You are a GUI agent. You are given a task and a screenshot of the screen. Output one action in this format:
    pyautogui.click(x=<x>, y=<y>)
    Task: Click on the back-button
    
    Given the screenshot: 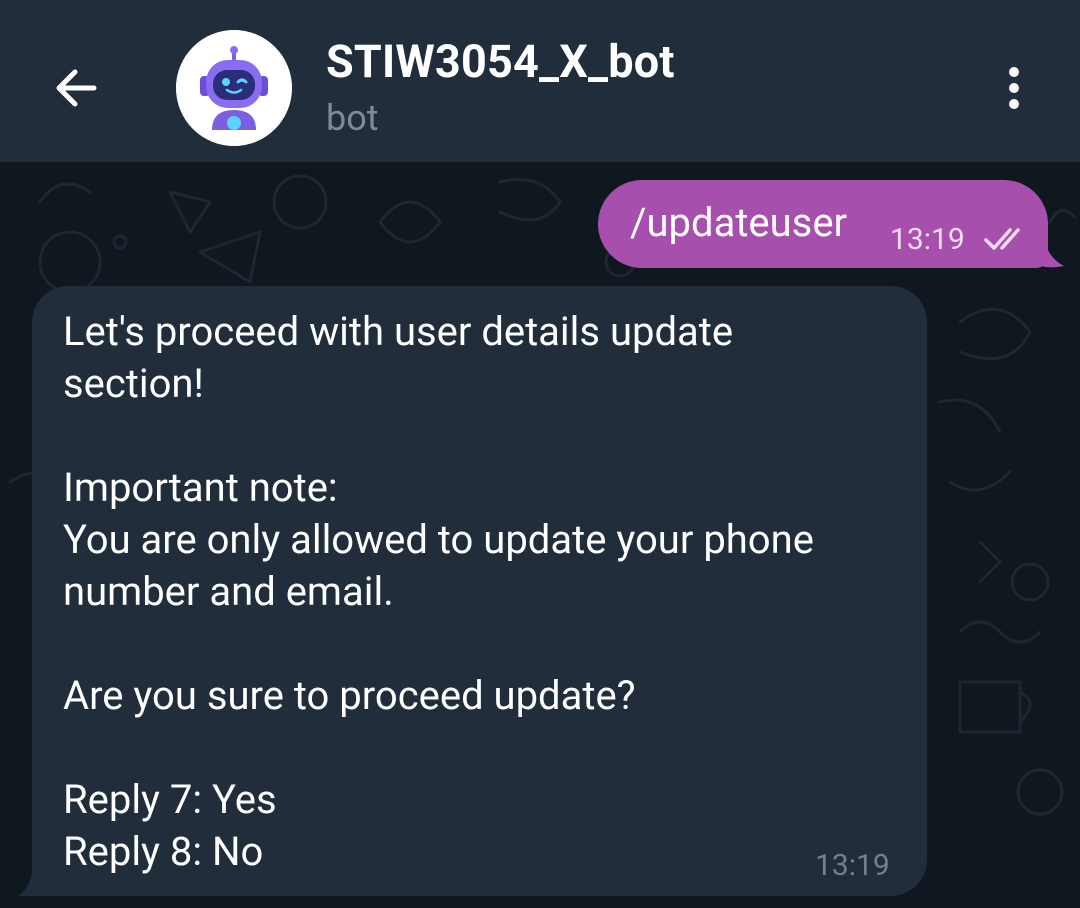 What is the action you would take?
    pyautogui.click(x=76, y=88)
    